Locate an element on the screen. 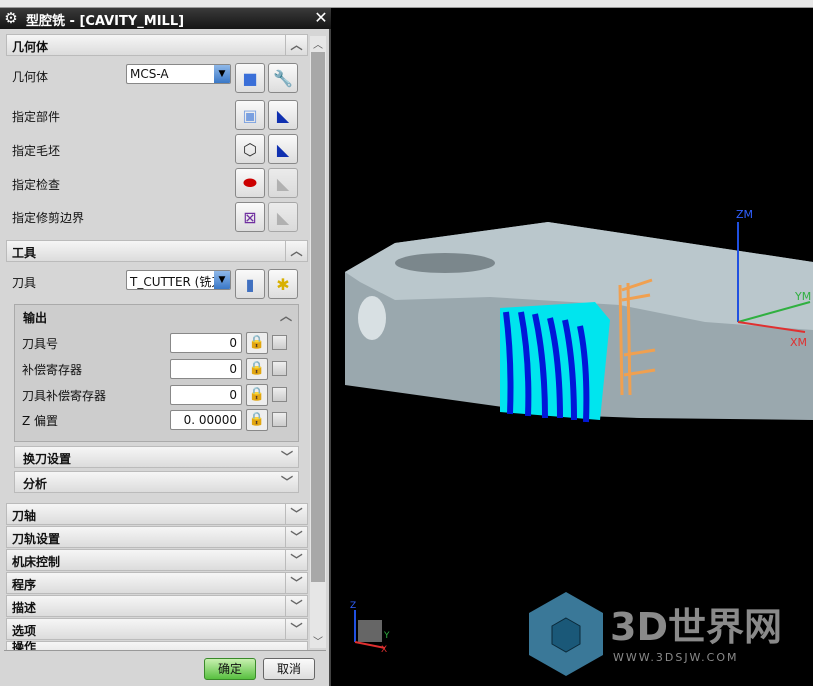  geometry-select: MCS-A ▼ is located at coordinates (178, 74).